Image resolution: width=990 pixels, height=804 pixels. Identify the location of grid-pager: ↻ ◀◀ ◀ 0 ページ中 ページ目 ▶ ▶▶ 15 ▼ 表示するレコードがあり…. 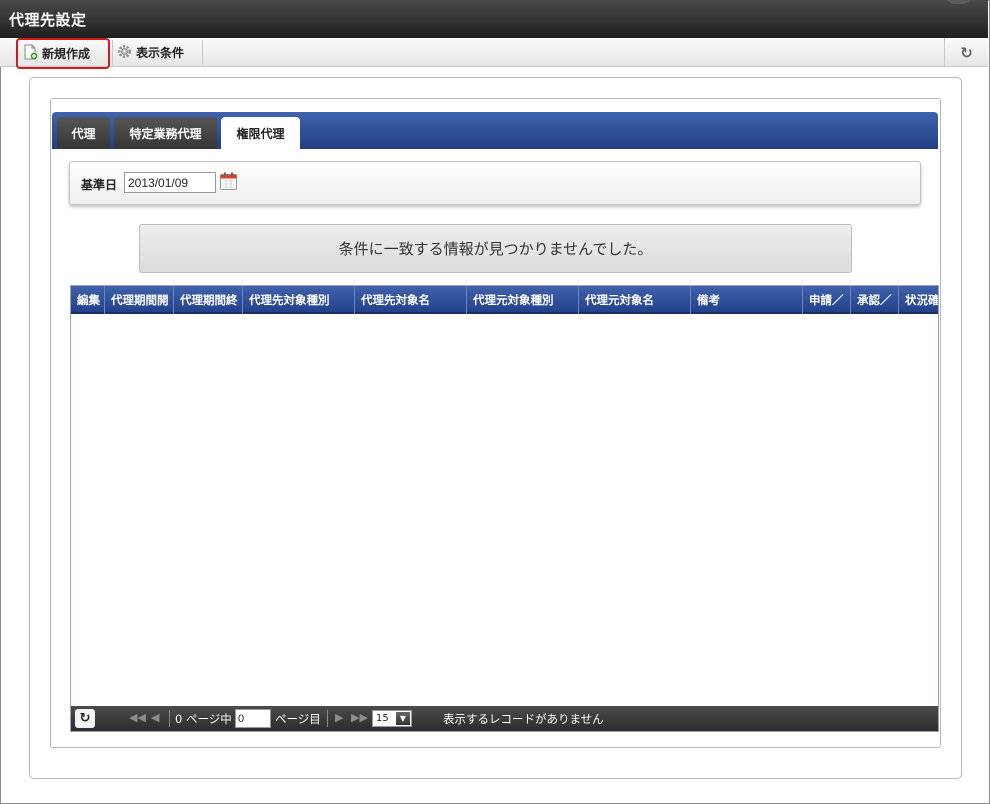
(504, 718).